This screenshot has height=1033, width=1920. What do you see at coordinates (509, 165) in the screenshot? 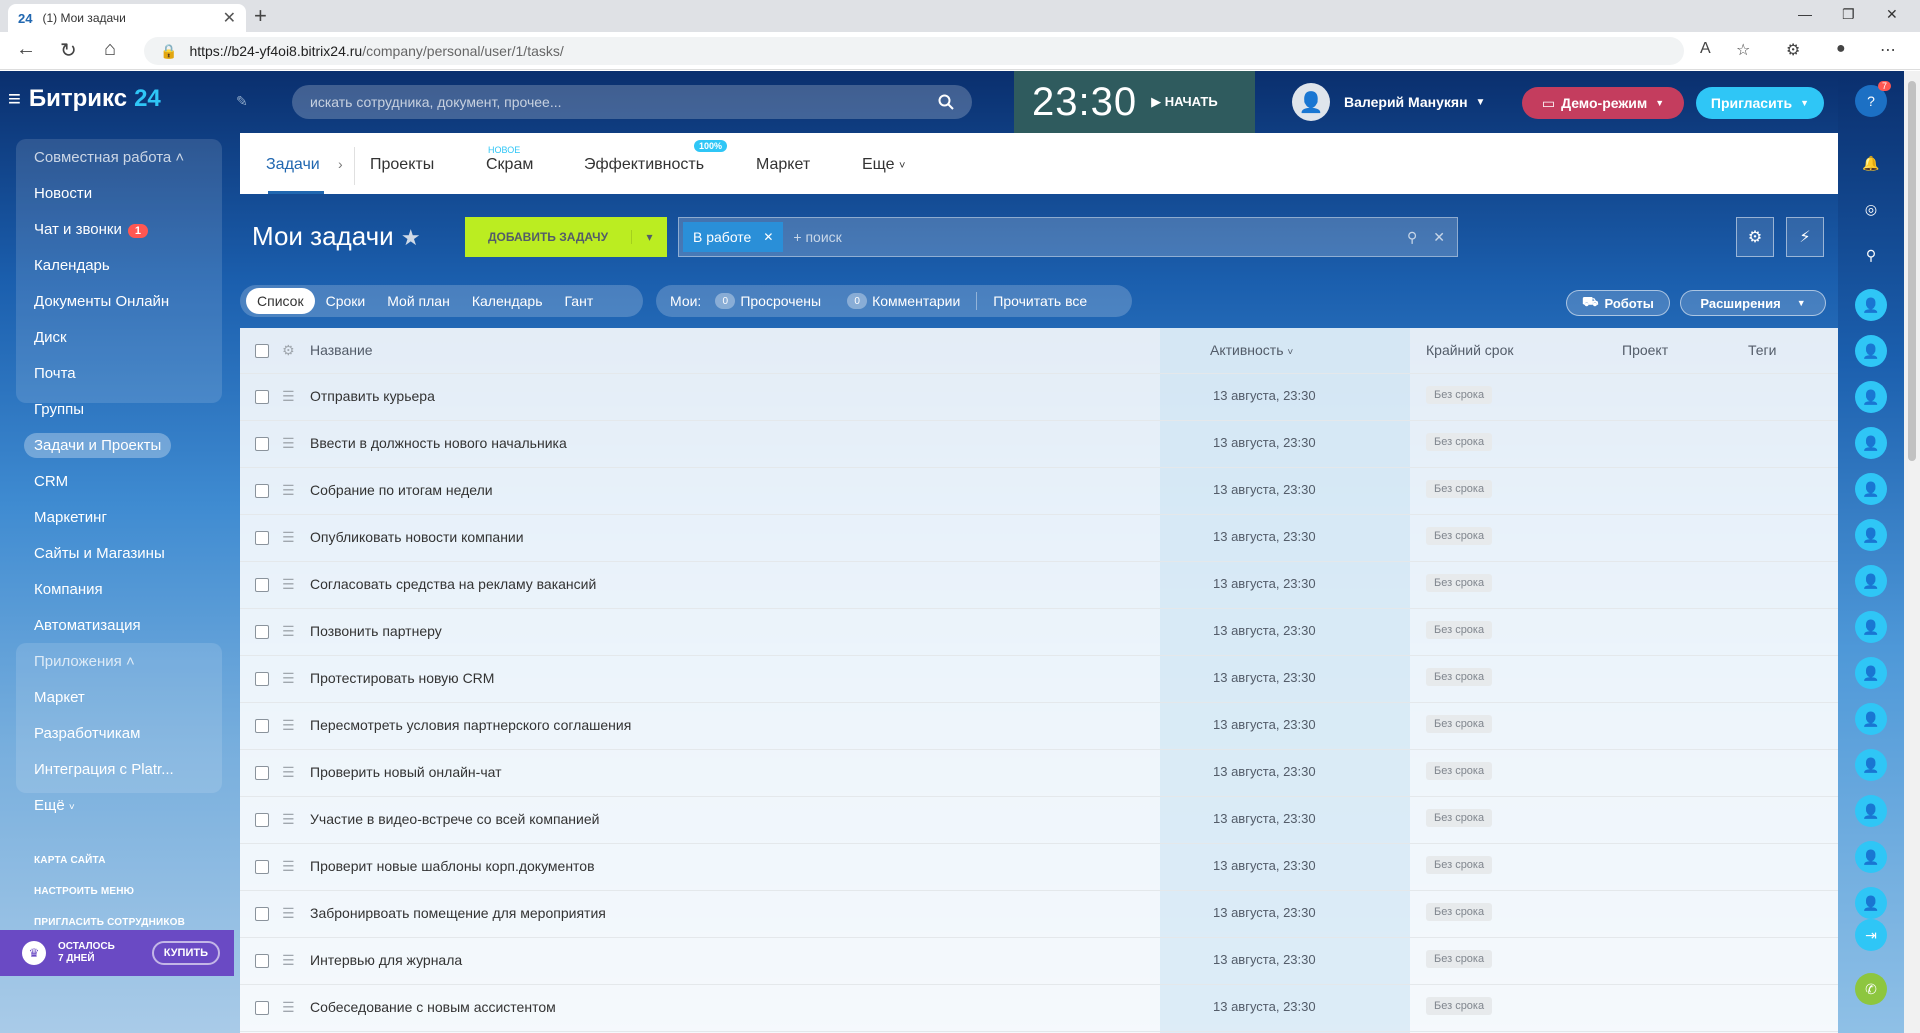
I see `tab-scrum: Скрам` at bounding box center [509, 165].